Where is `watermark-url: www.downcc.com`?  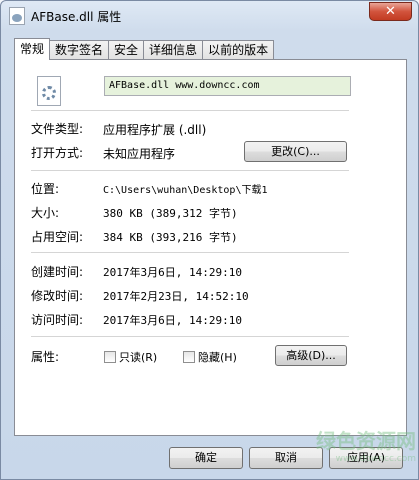 watermark-url: www.downcc.com is located at coordinates (375, 459).